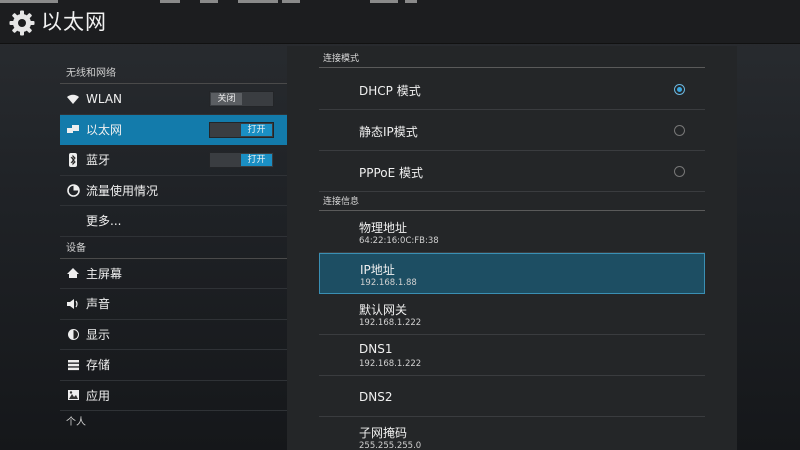 The height and width of the screenshot is (450, 800). I want to click on sidebar-item-label: 主屏幕, so click(104, 273).